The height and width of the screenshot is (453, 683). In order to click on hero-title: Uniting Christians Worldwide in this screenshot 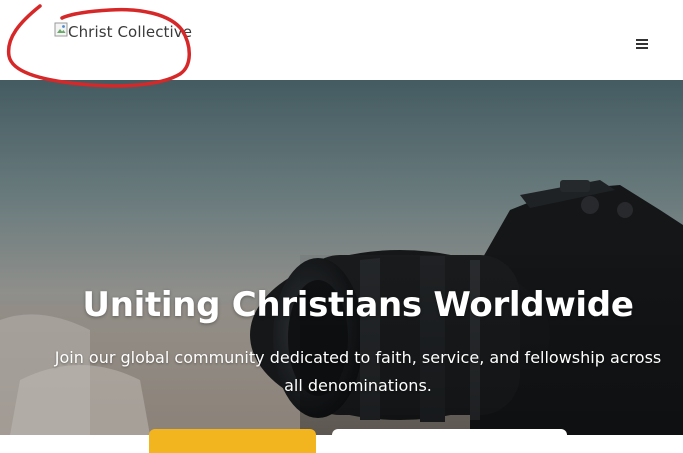, I will do `click(358, 305)`.